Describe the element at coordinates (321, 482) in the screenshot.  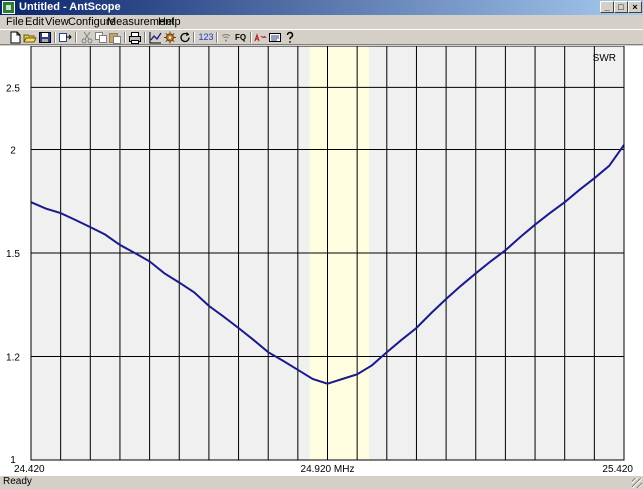
I see `status-bar: Ready` at that location.